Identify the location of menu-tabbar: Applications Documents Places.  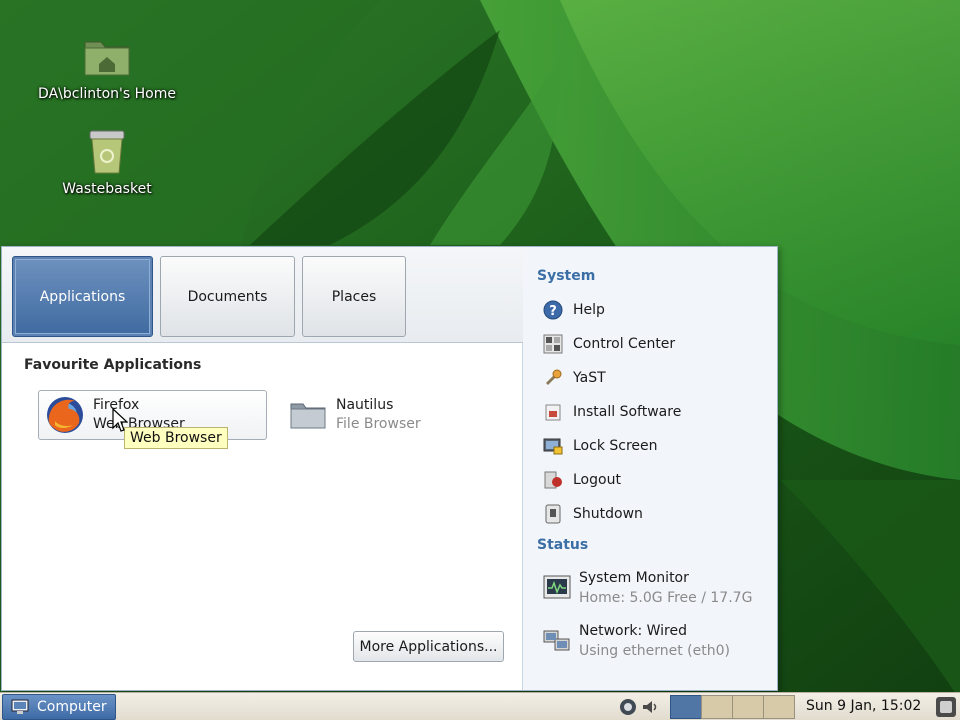
(262, 295).